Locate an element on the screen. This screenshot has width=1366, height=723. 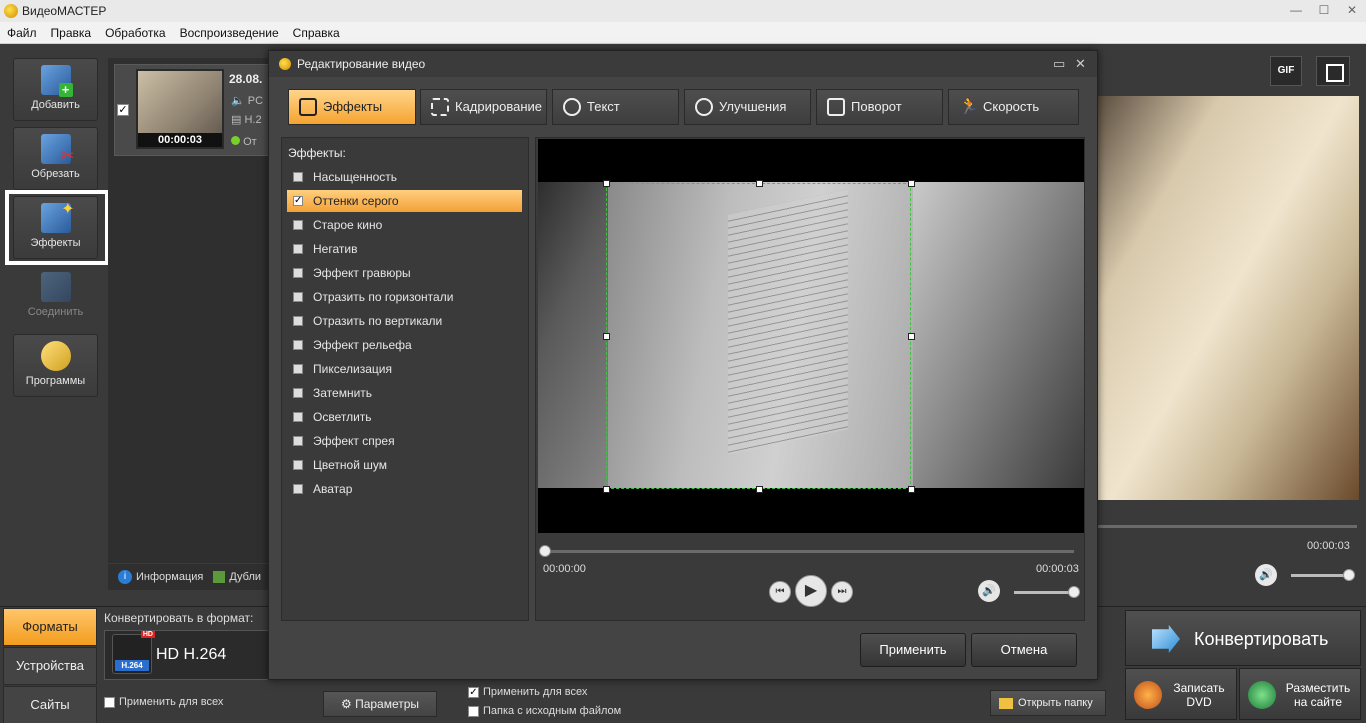
file-thumbnail: 00:00:03 is located at coordinates (180, 109).